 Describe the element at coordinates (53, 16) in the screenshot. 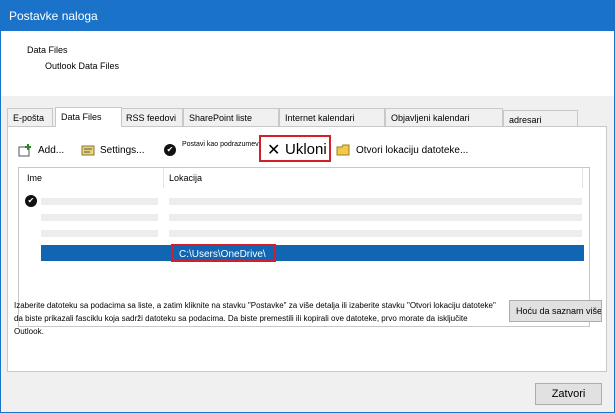

I see `window-title: Postavke naloga` at that location.